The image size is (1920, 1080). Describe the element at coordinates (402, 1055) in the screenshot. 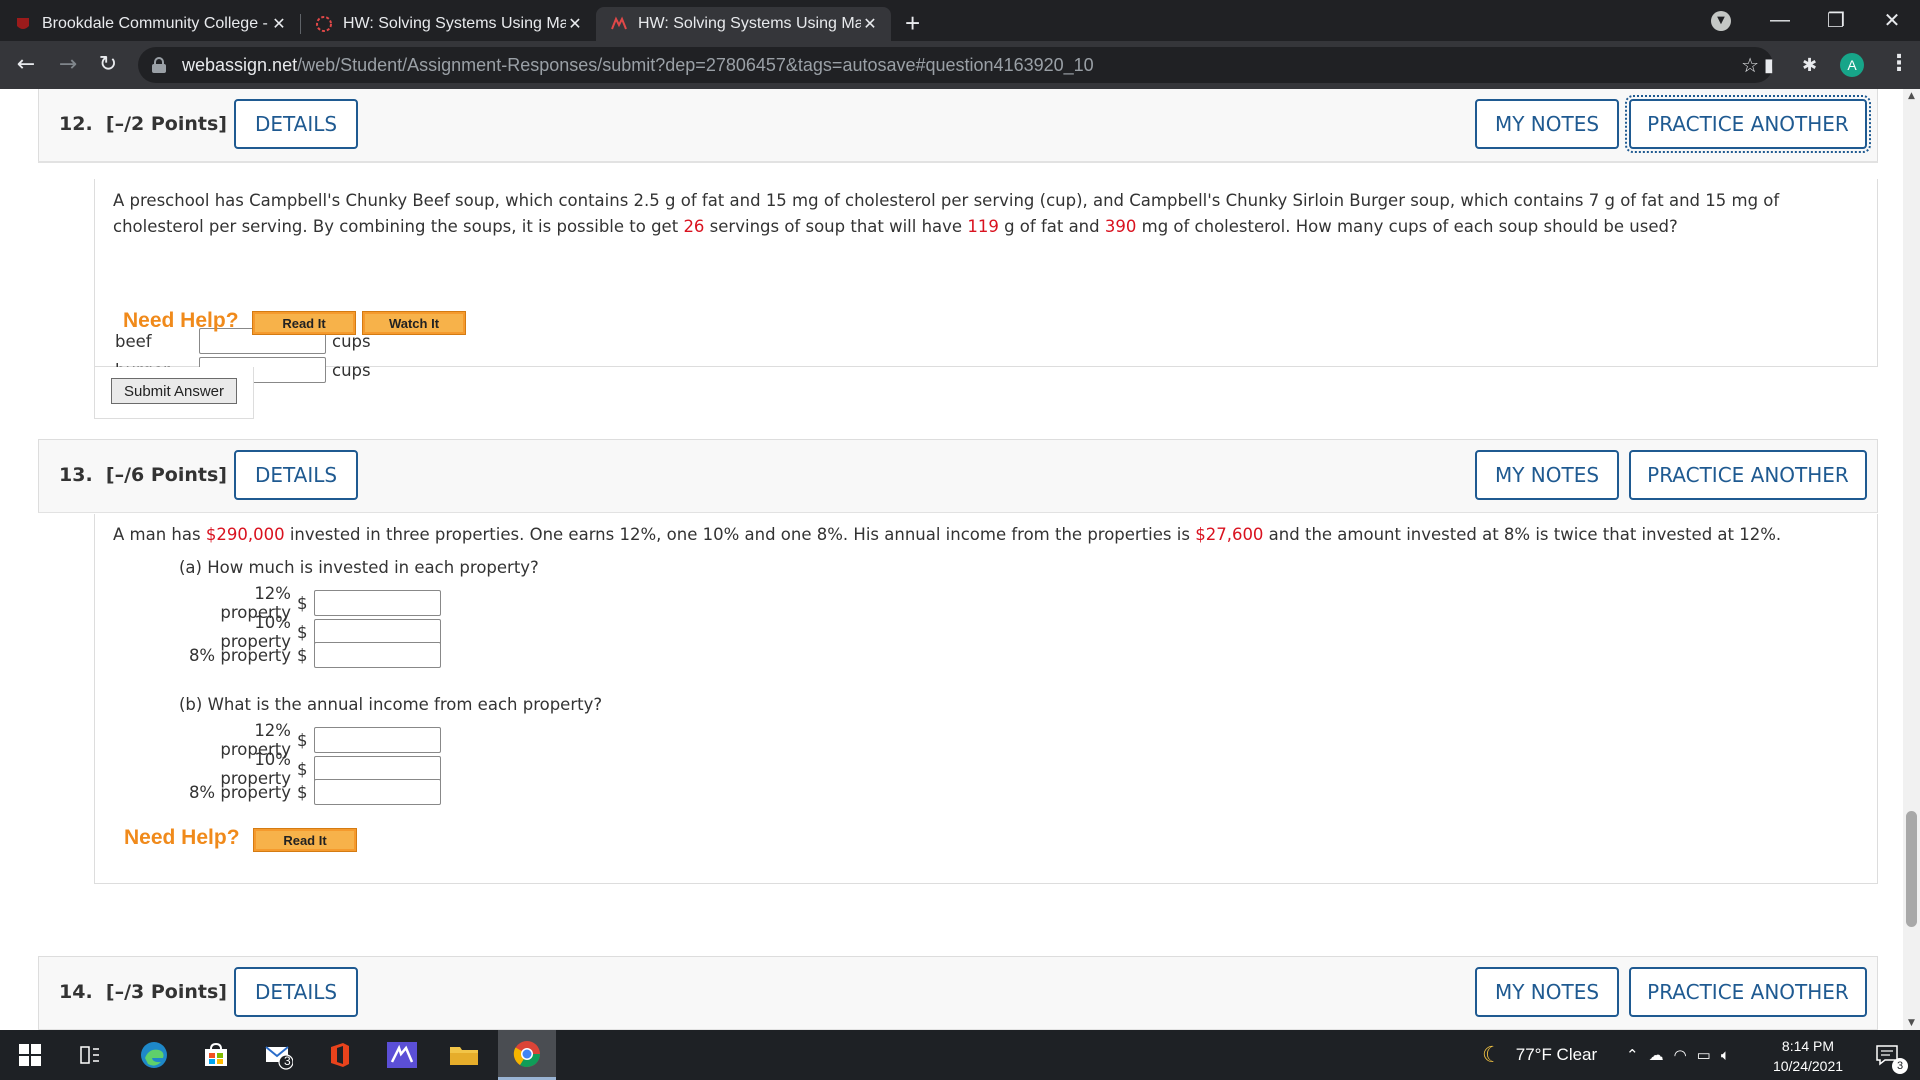

I see `webassign-app-icon` at that location.